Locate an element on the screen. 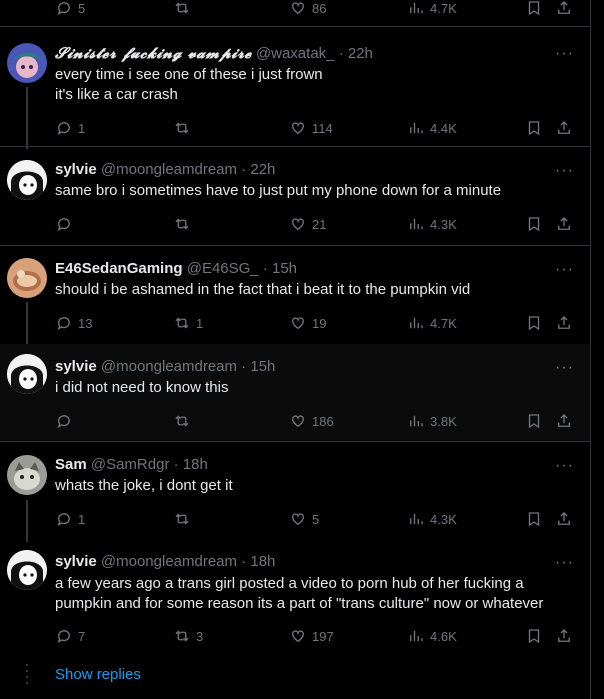  thread-line is located at coordinates (27, 323).